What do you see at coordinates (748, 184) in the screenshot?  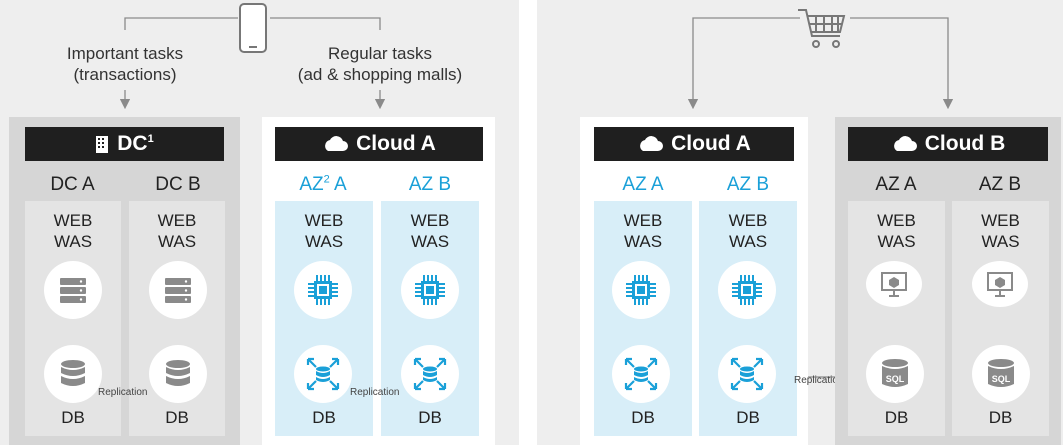 I see `right-az-b-label: AZ B` at bounding box center [748, 184].